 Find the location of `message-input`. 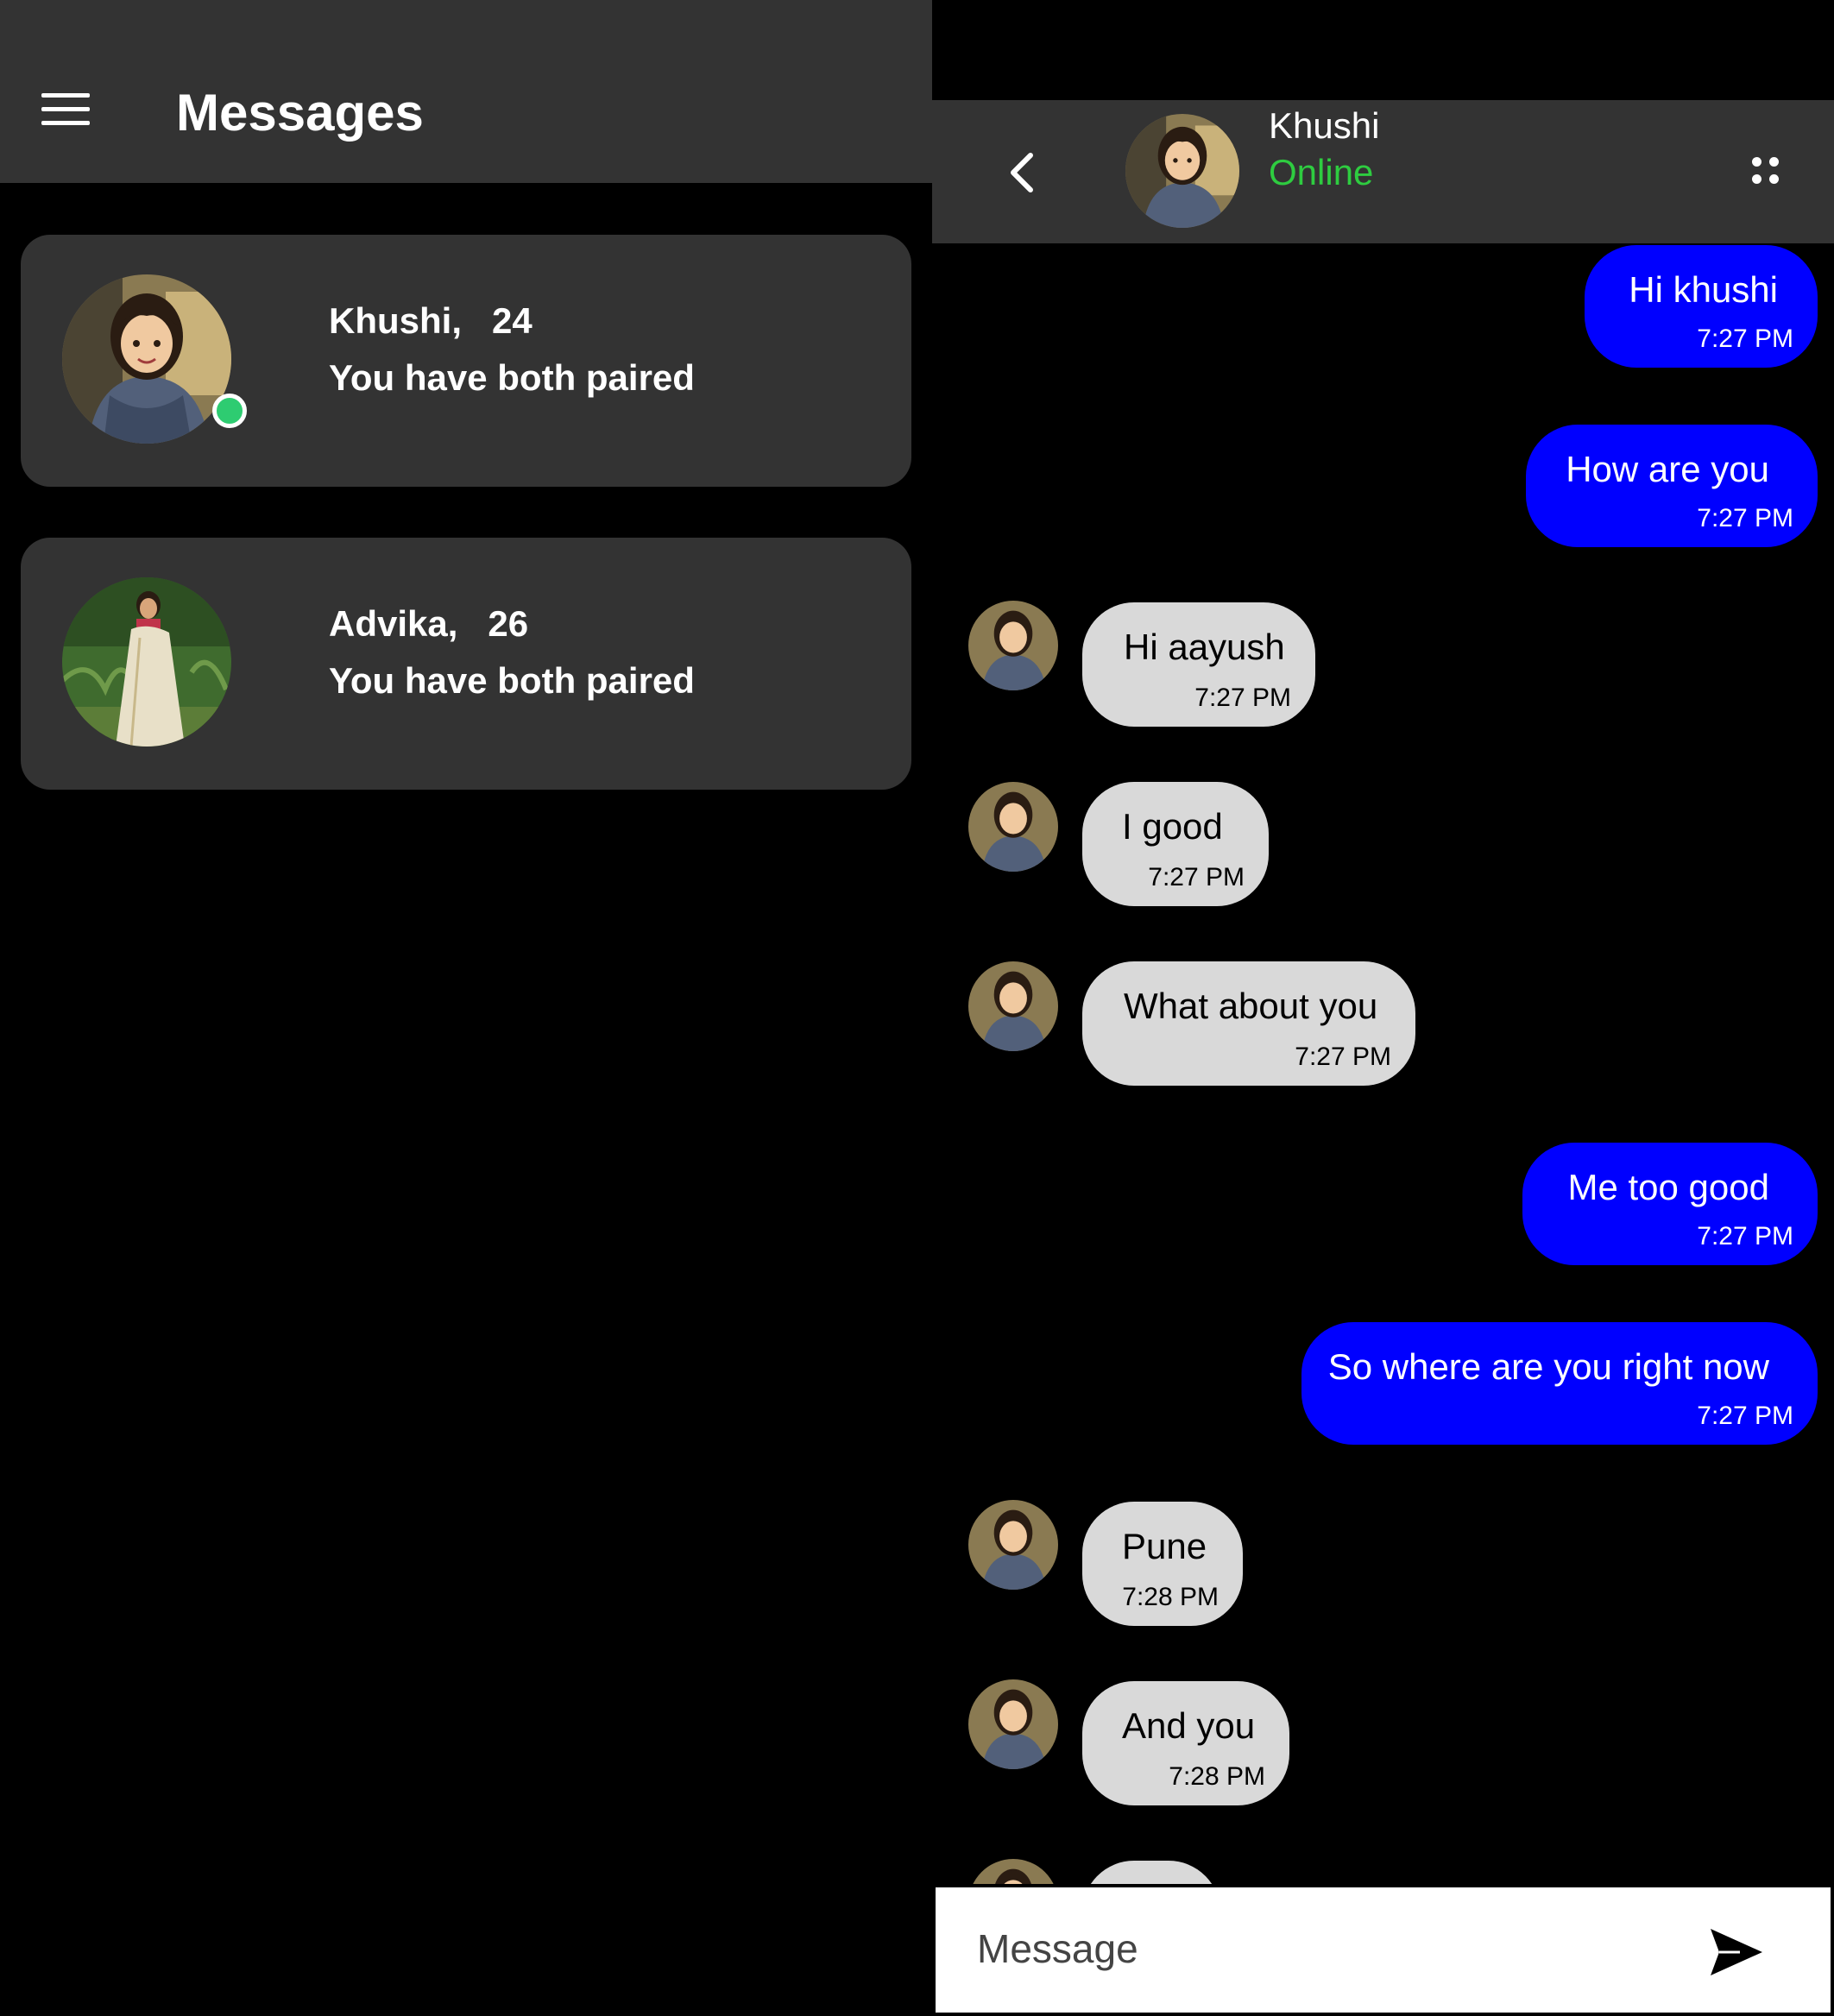

message-input is located at coordinates (1322, 1949).